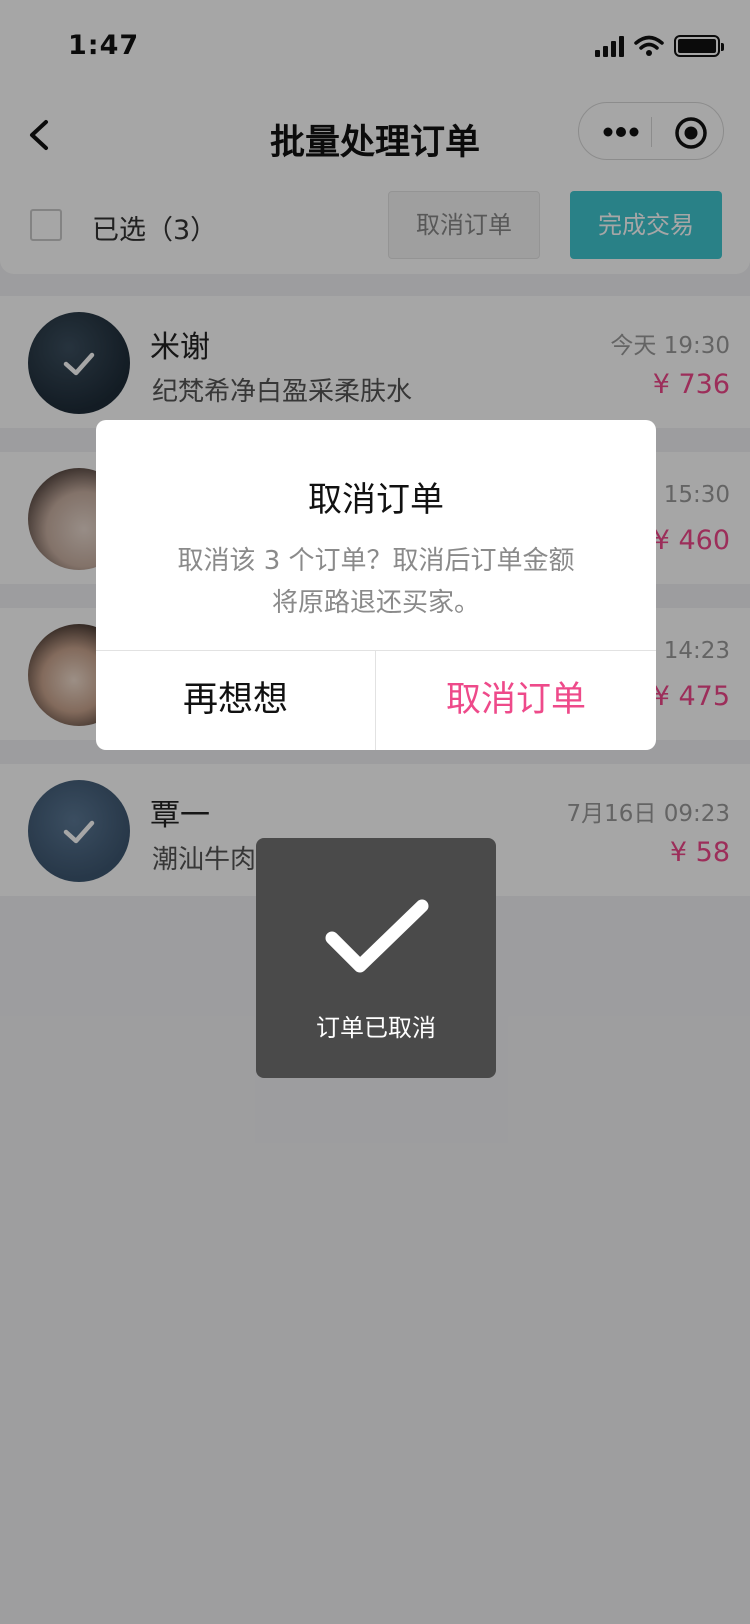  Describe the element at coordinates (376, 1028) in the screenshot. I see `toast-message: 订单已取消` at that location.